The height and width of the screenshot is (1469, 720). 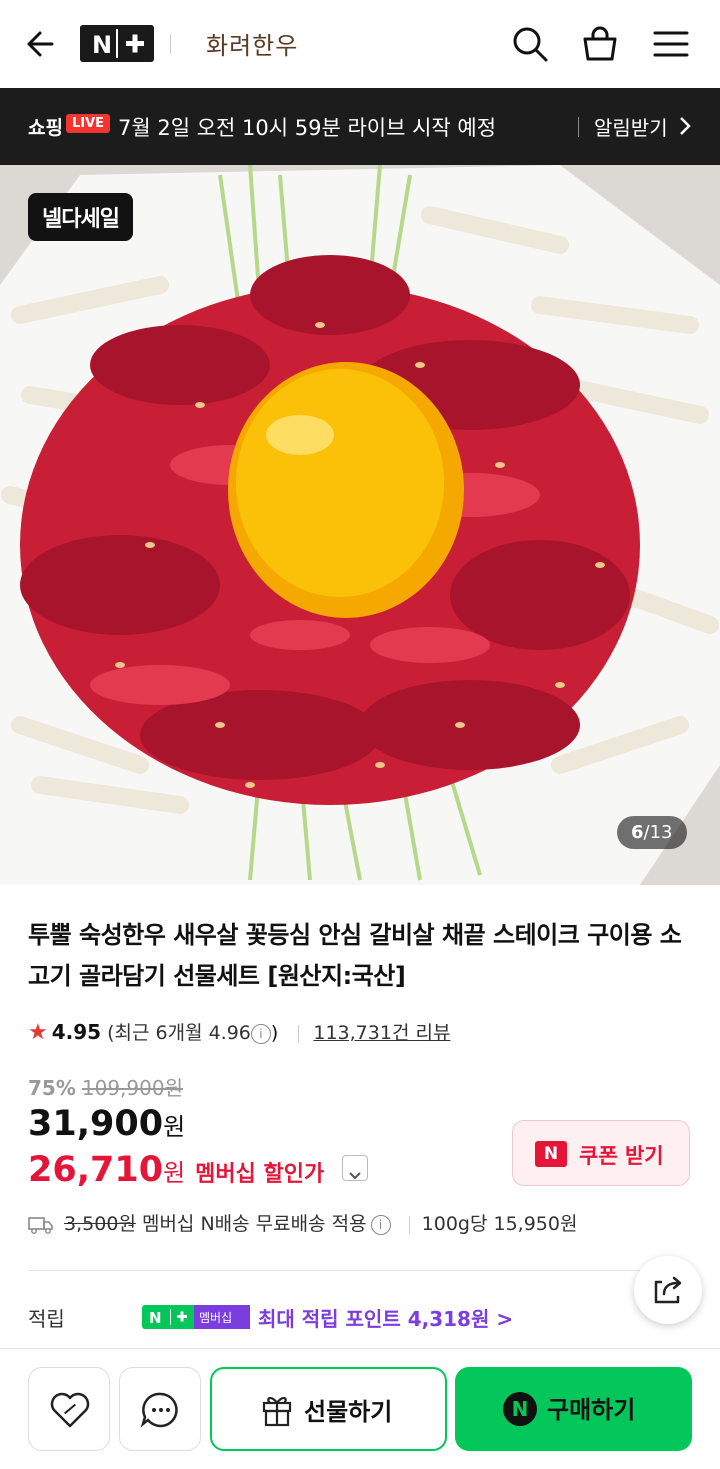 I want to click on gift-label: 선물하기, so click(x=348, y=1412).